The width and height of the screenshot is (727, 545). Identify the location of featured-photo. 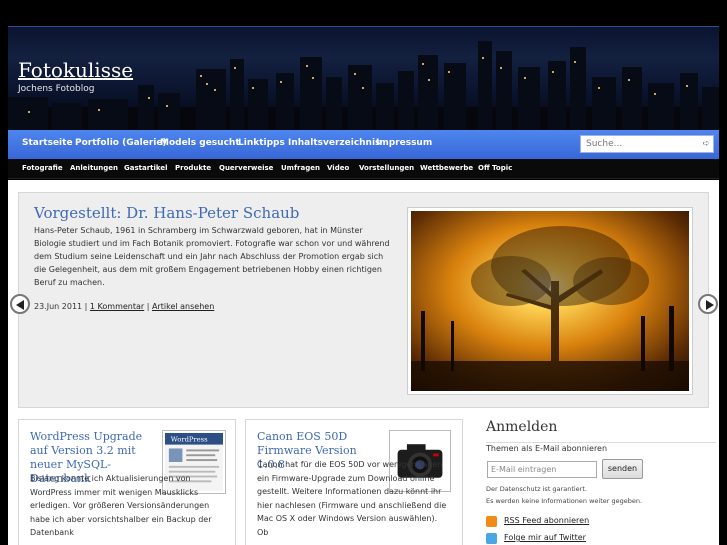
(550, 301).